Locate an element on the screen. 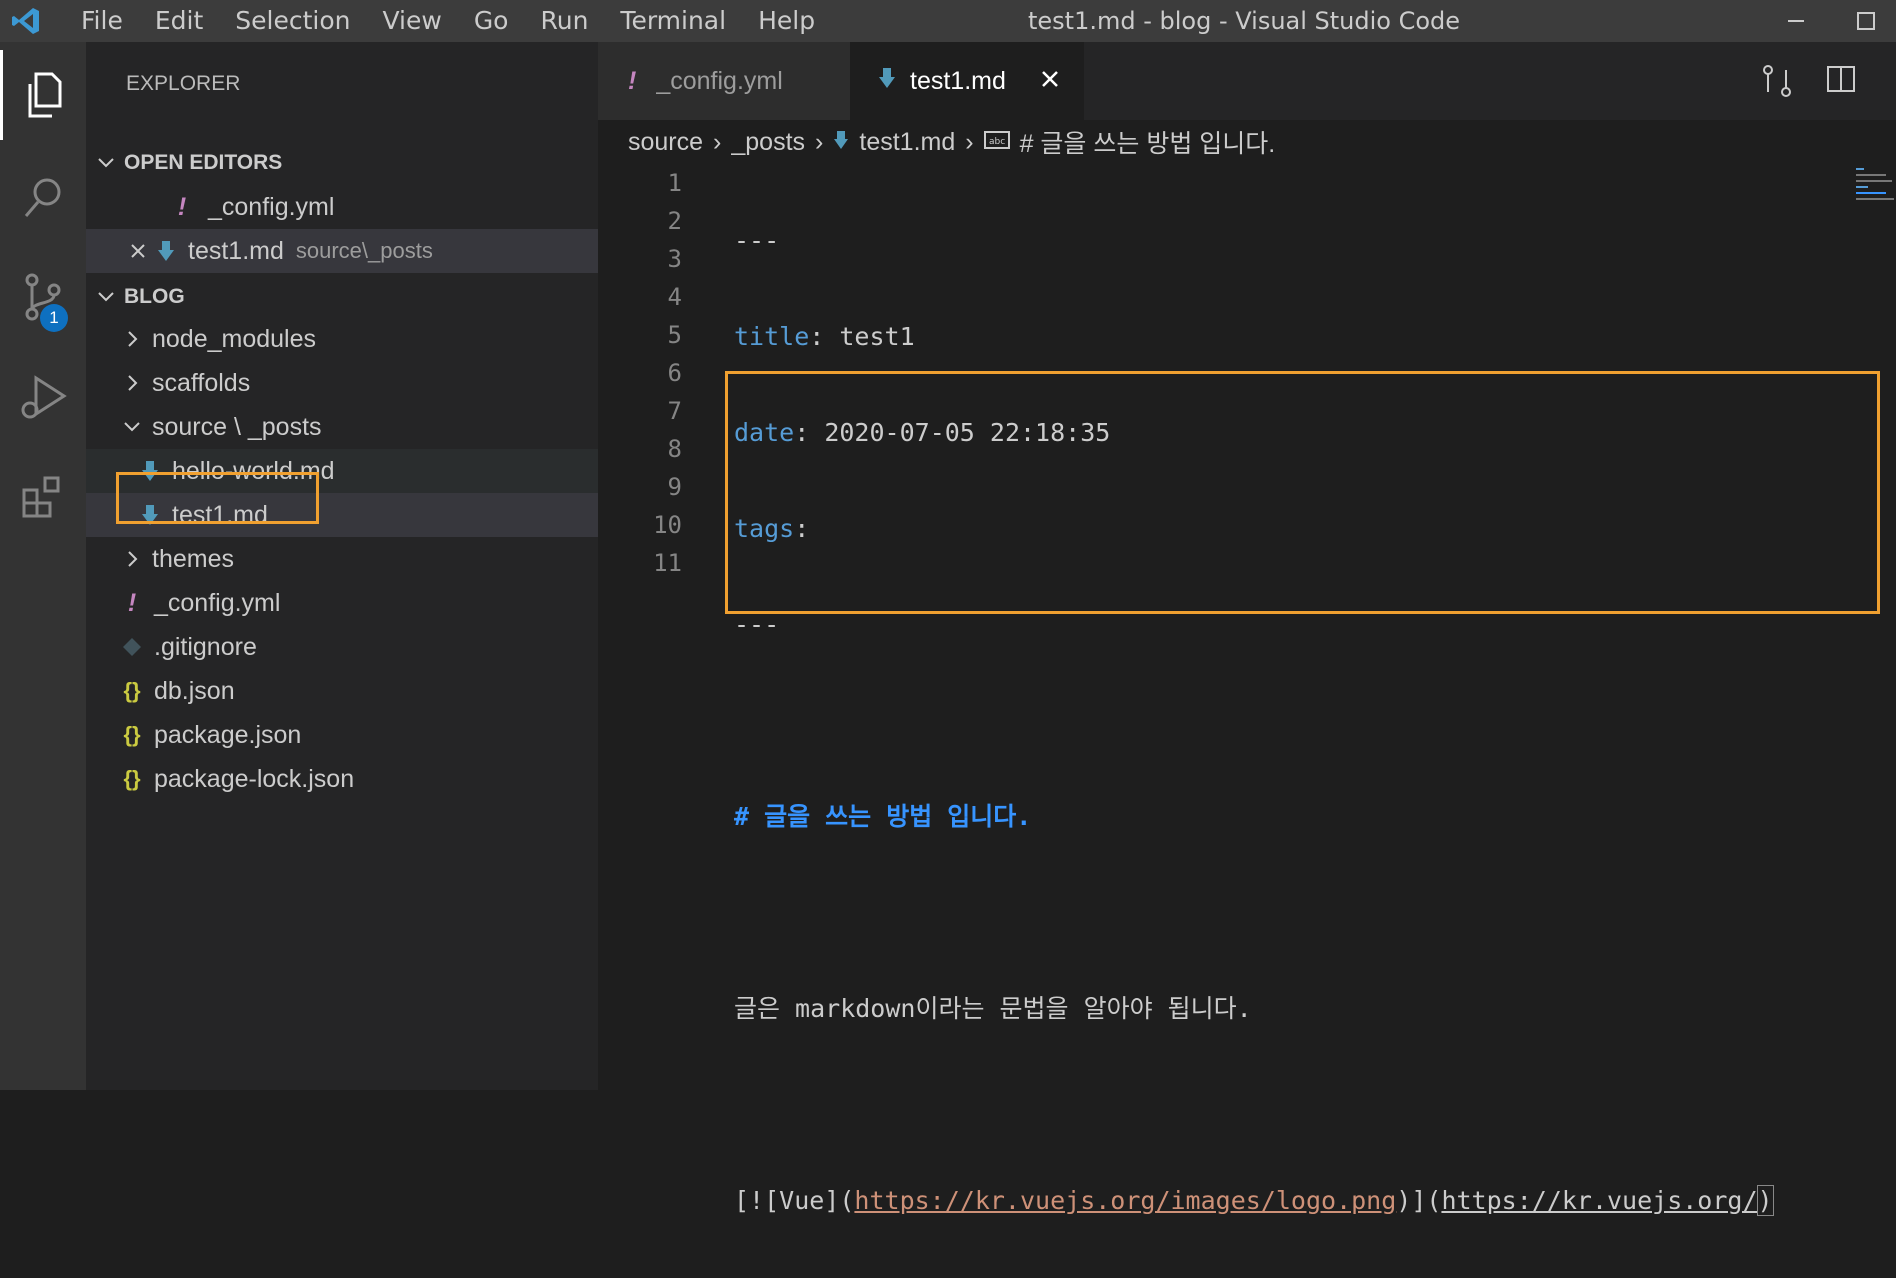 The width and height of the screenshot is (1896, 1278). tab-test1-md: test1.md is located at coordinates (967, 81).